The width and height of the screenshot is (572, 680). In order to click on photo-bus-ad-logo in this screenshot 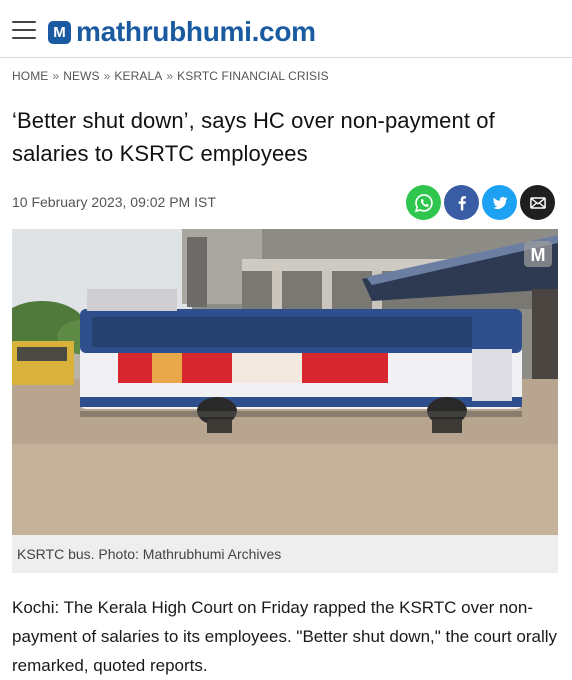, I will do `click(267, 368)`.